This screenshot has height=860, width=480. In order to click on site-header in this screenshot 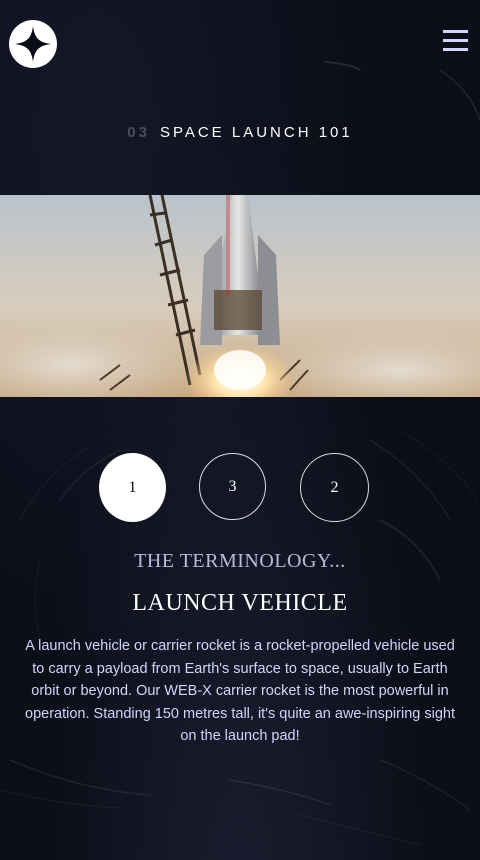, I will do `click(240, 45)`.